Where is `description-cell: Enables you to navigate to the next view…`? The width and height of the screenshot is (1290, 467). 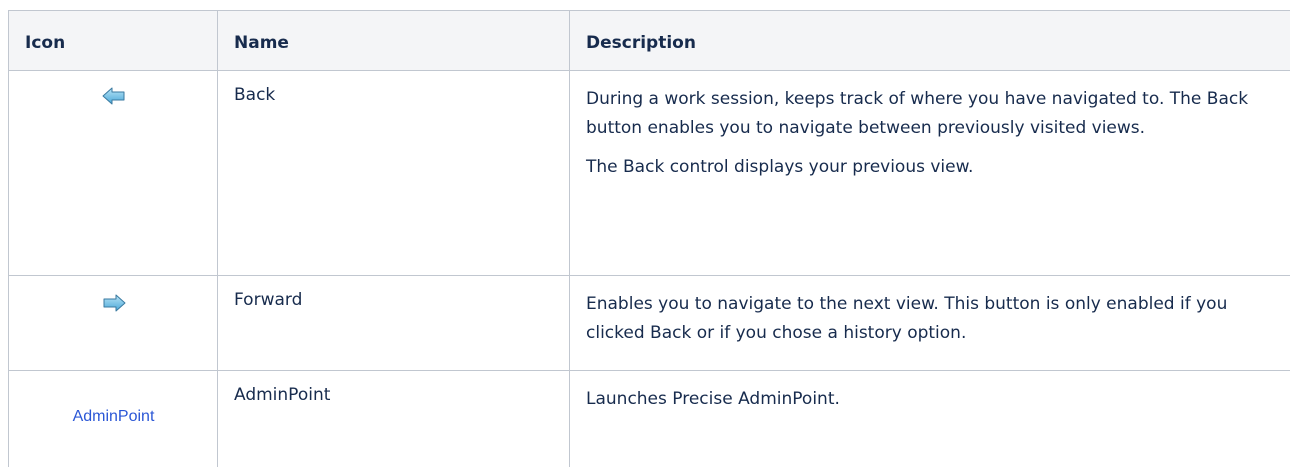
description-cell: Enables you to navigate to the next view… is located at coordinates (930, 323).